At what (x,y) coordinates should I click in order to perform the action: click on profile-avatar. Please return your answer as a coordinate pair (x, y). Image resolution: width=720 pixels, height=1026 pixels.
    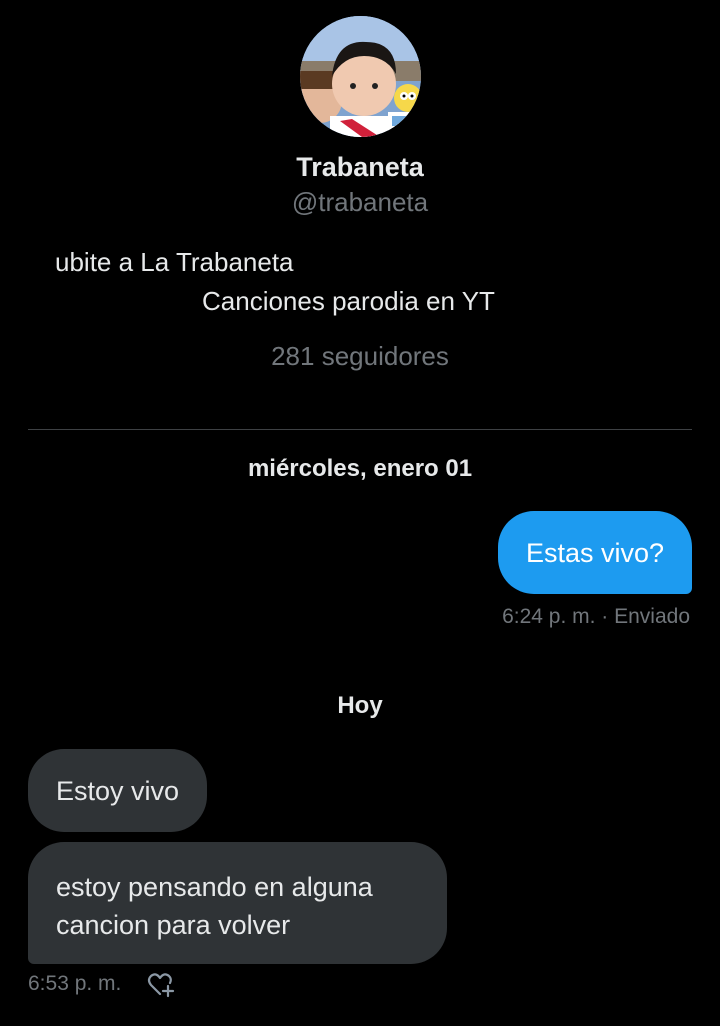
    Looking at the image, I should click on (360, 76).